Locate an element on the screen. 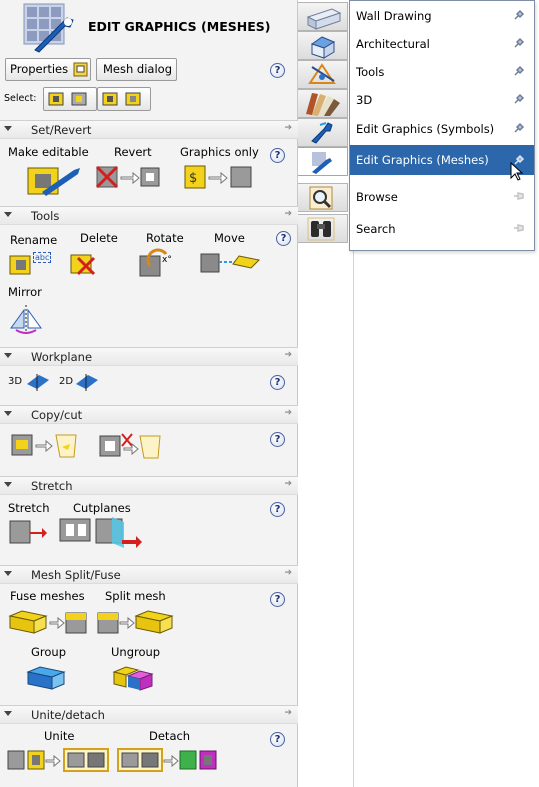 This screenshot has height=787, width=539. workplane-2d-icon is located at coordinates (87, 382).